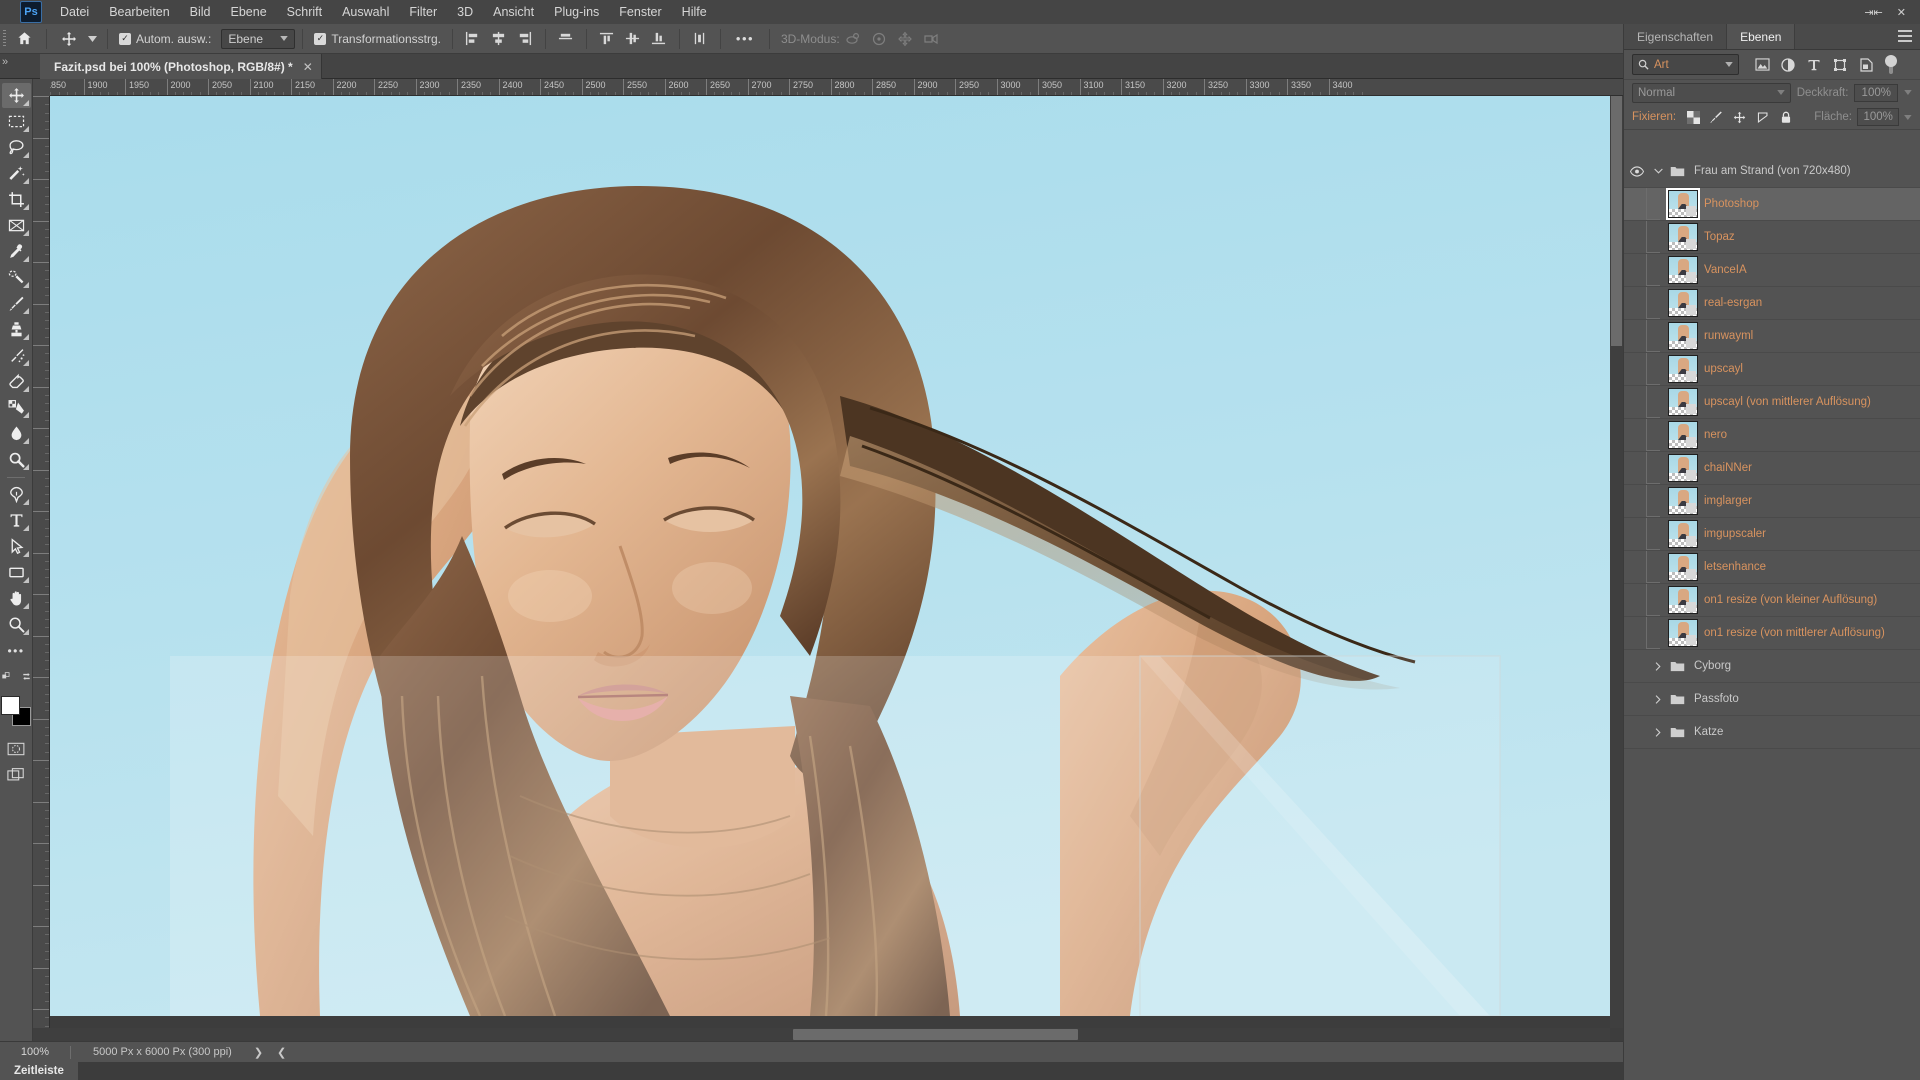 This screenshot has height=1080, width=1920. I want to click on layer-name: letsenhance, so click(1732, 567).